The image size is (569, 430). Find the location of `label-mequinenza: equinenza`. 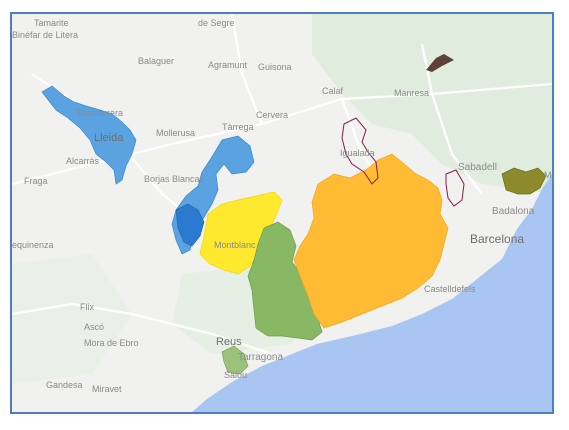

label-mequinenza: equinenza is located at coordinates (33, 245).